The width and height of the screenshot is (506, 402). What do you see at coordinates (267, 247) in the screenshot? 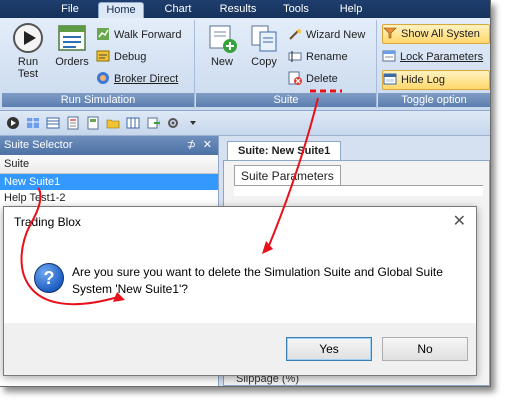
I see `annotation-arrowhead-dialog` at bounding box center [267, 247].